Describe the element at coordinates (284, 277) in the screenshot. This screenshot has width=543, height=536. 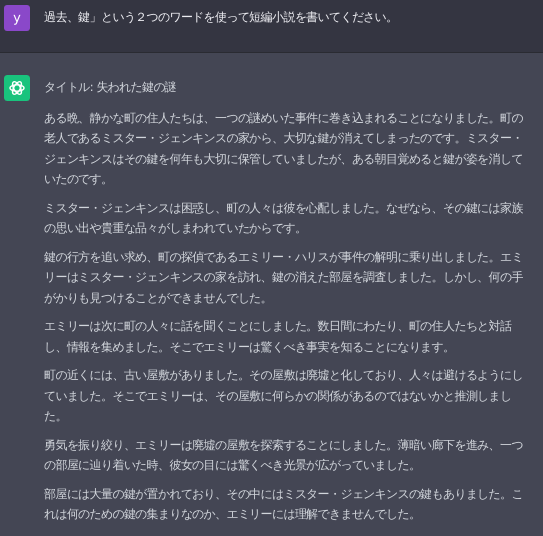
I see `response-paragraph: 鍵の行方を追い求め、町の探偵であるエミリー・ハリスが事件の解明に乗り出しました。エミリーはミスター・ジェンキンスの家を訪れ、鍵の消えた部屋を調査しました。しかし、何の手がかりも見つけることができませんでした。` at that location.